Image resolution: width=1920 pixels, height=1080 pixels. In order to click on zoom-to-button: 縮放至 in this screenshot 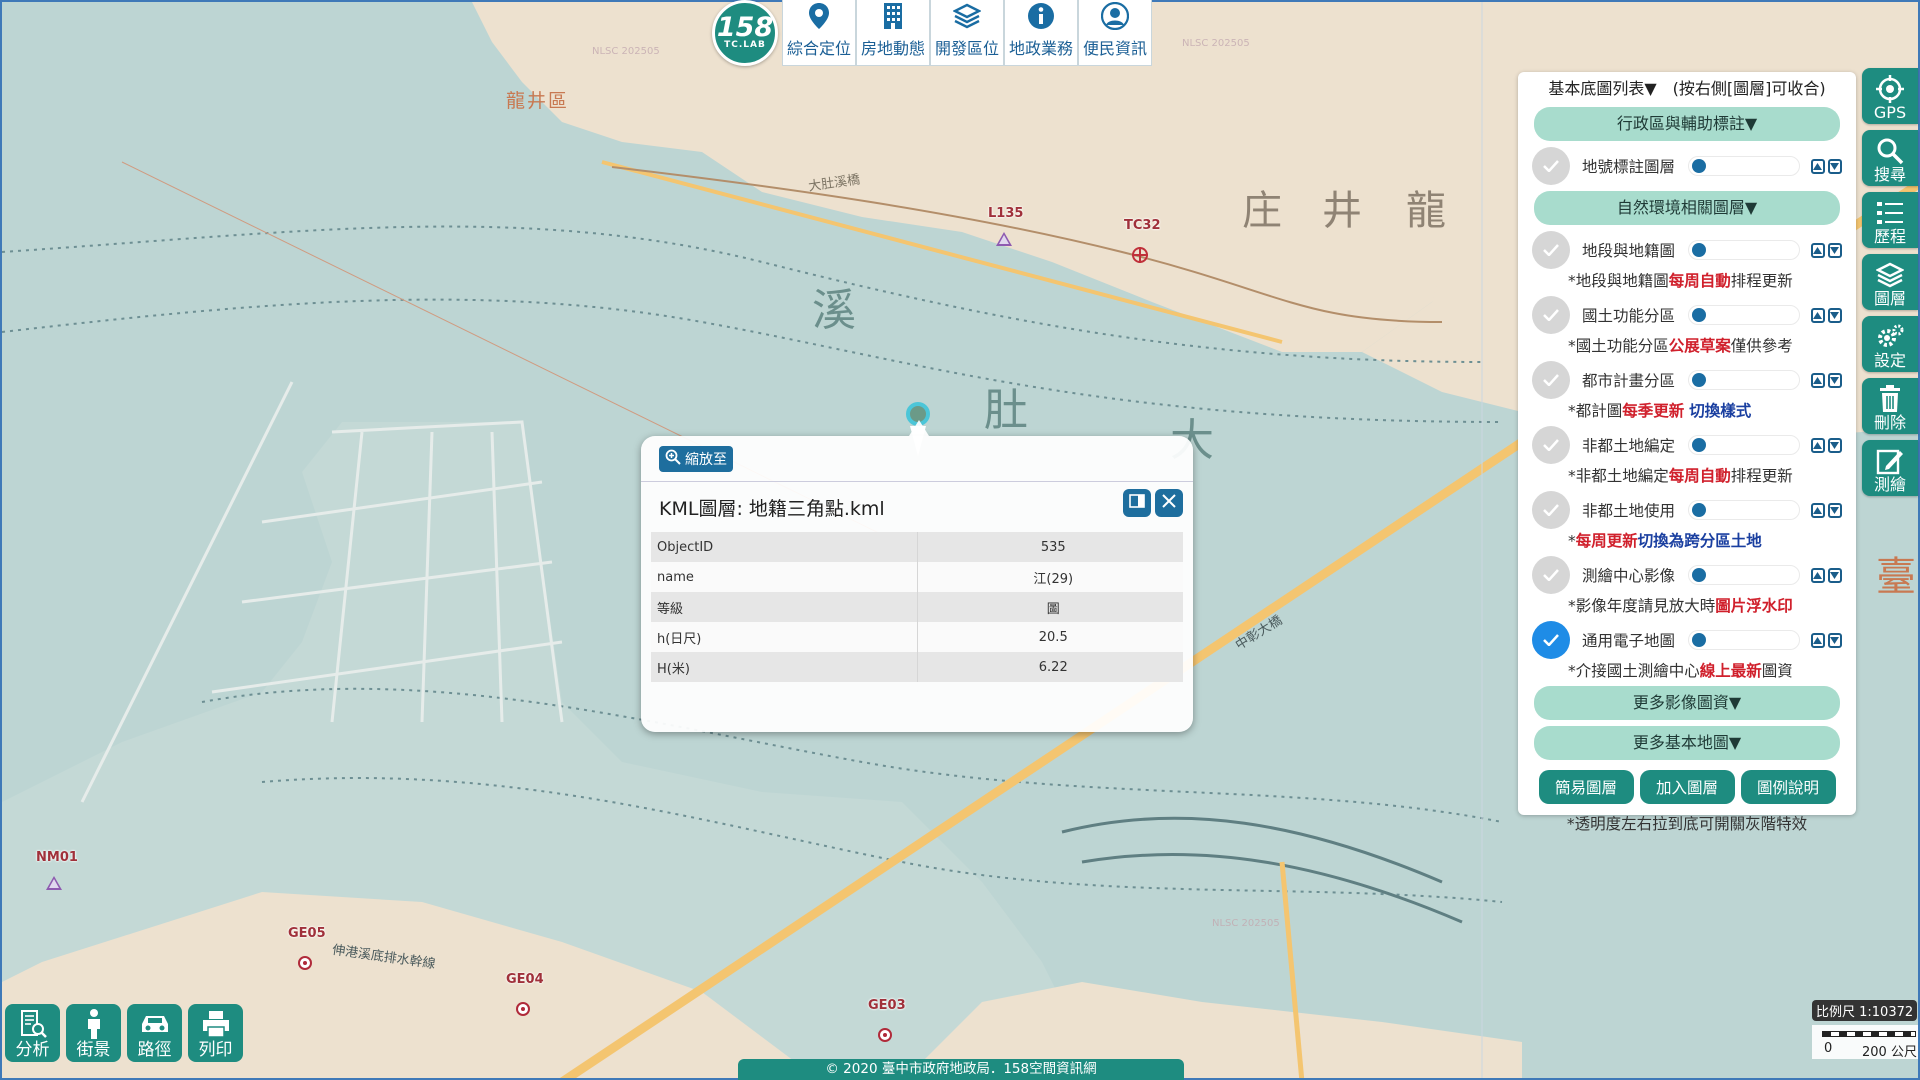, I will do `click(696, 459)`.